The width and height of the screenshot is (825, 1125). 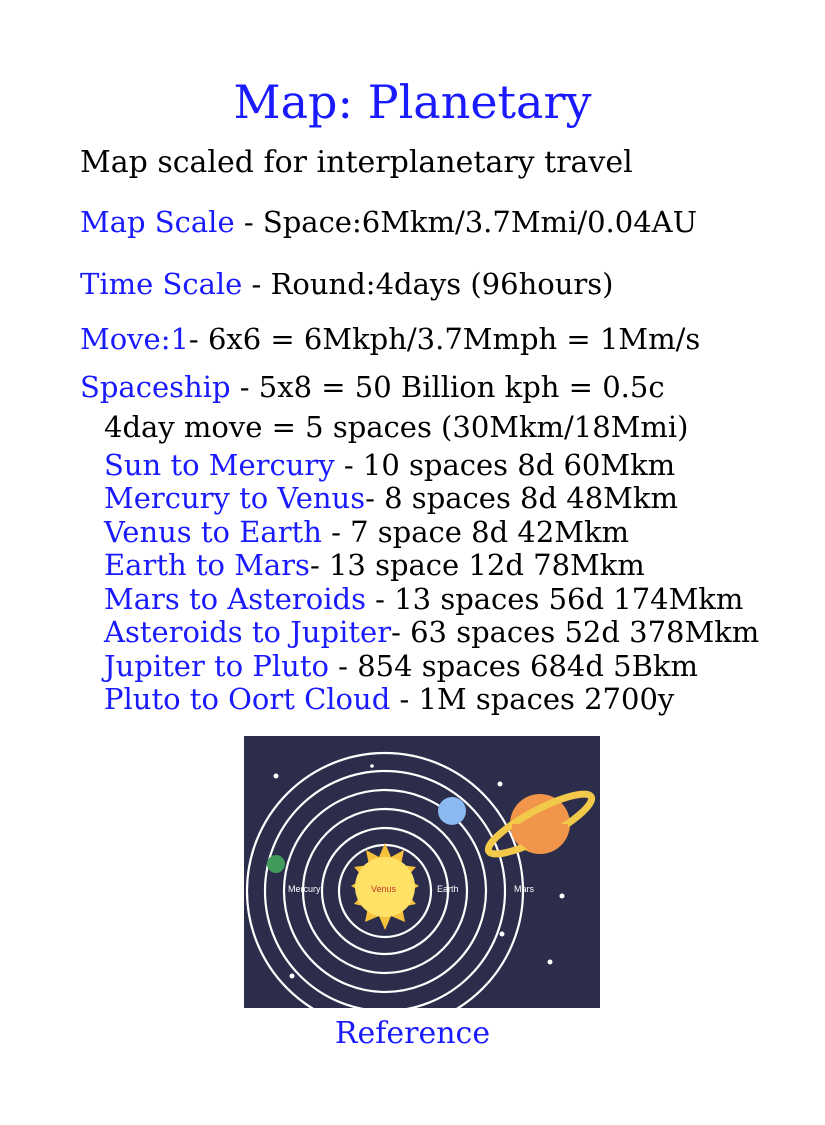 What do you see at coordinates (161, 284) in the screenshot?
I see `time-scale-link: Time Scale` at bounding box center [161, 284].